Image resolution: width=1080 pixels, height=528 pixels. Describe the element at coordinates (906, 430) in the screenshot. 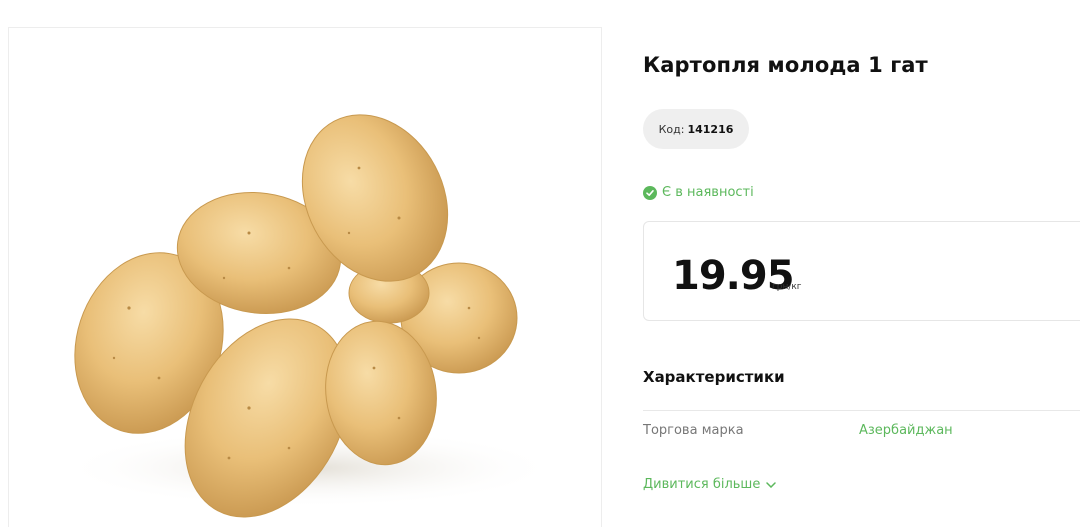

I see `characteristic-value-link: Азербайджан` at that location.